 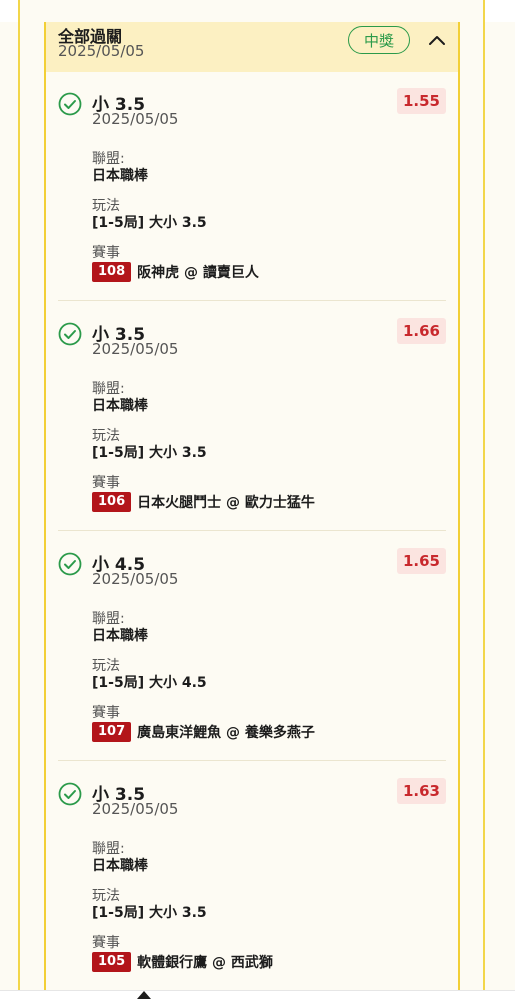 I want to click on bottom-nav-bar, so click(x=257, y=995).